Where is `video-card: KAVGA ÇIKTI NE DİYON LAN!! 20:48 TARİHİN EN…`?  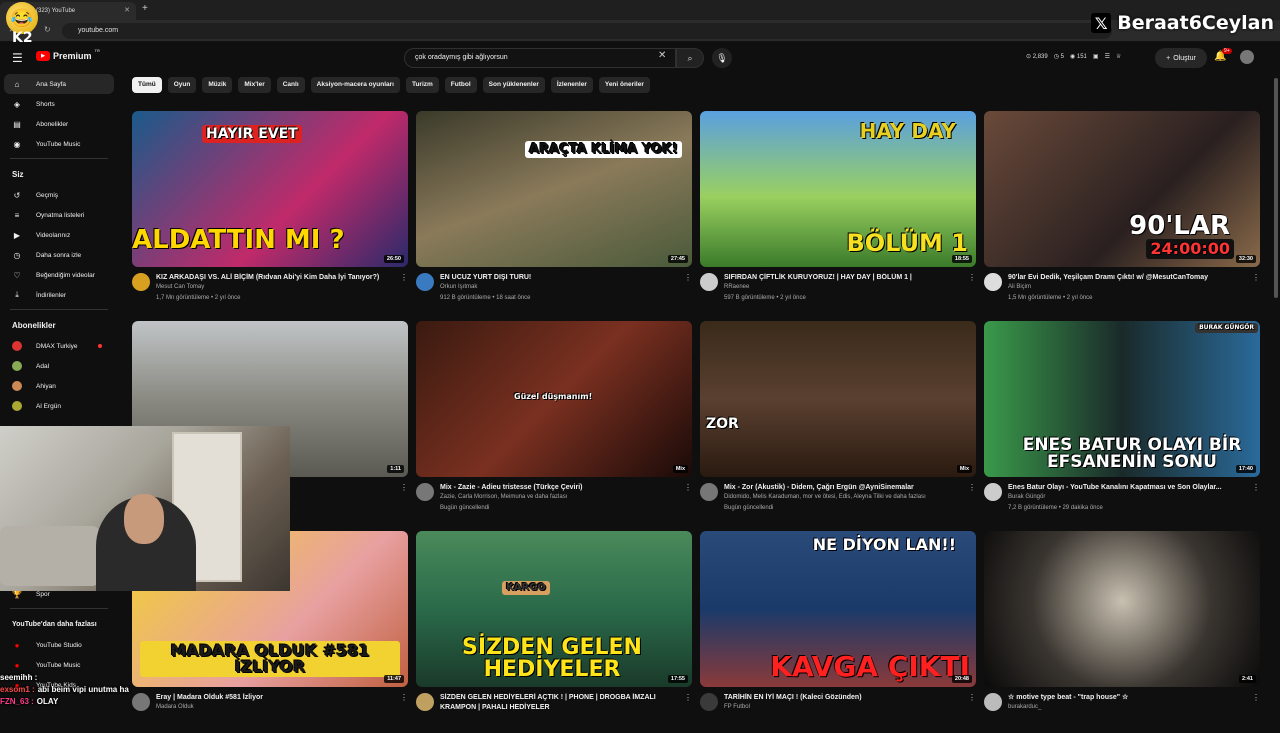
video-card: KAVGA ÇIKTI NE DİYON LAN!! 20:48 TARİHİN EN… is located at coordinates (838, 632).